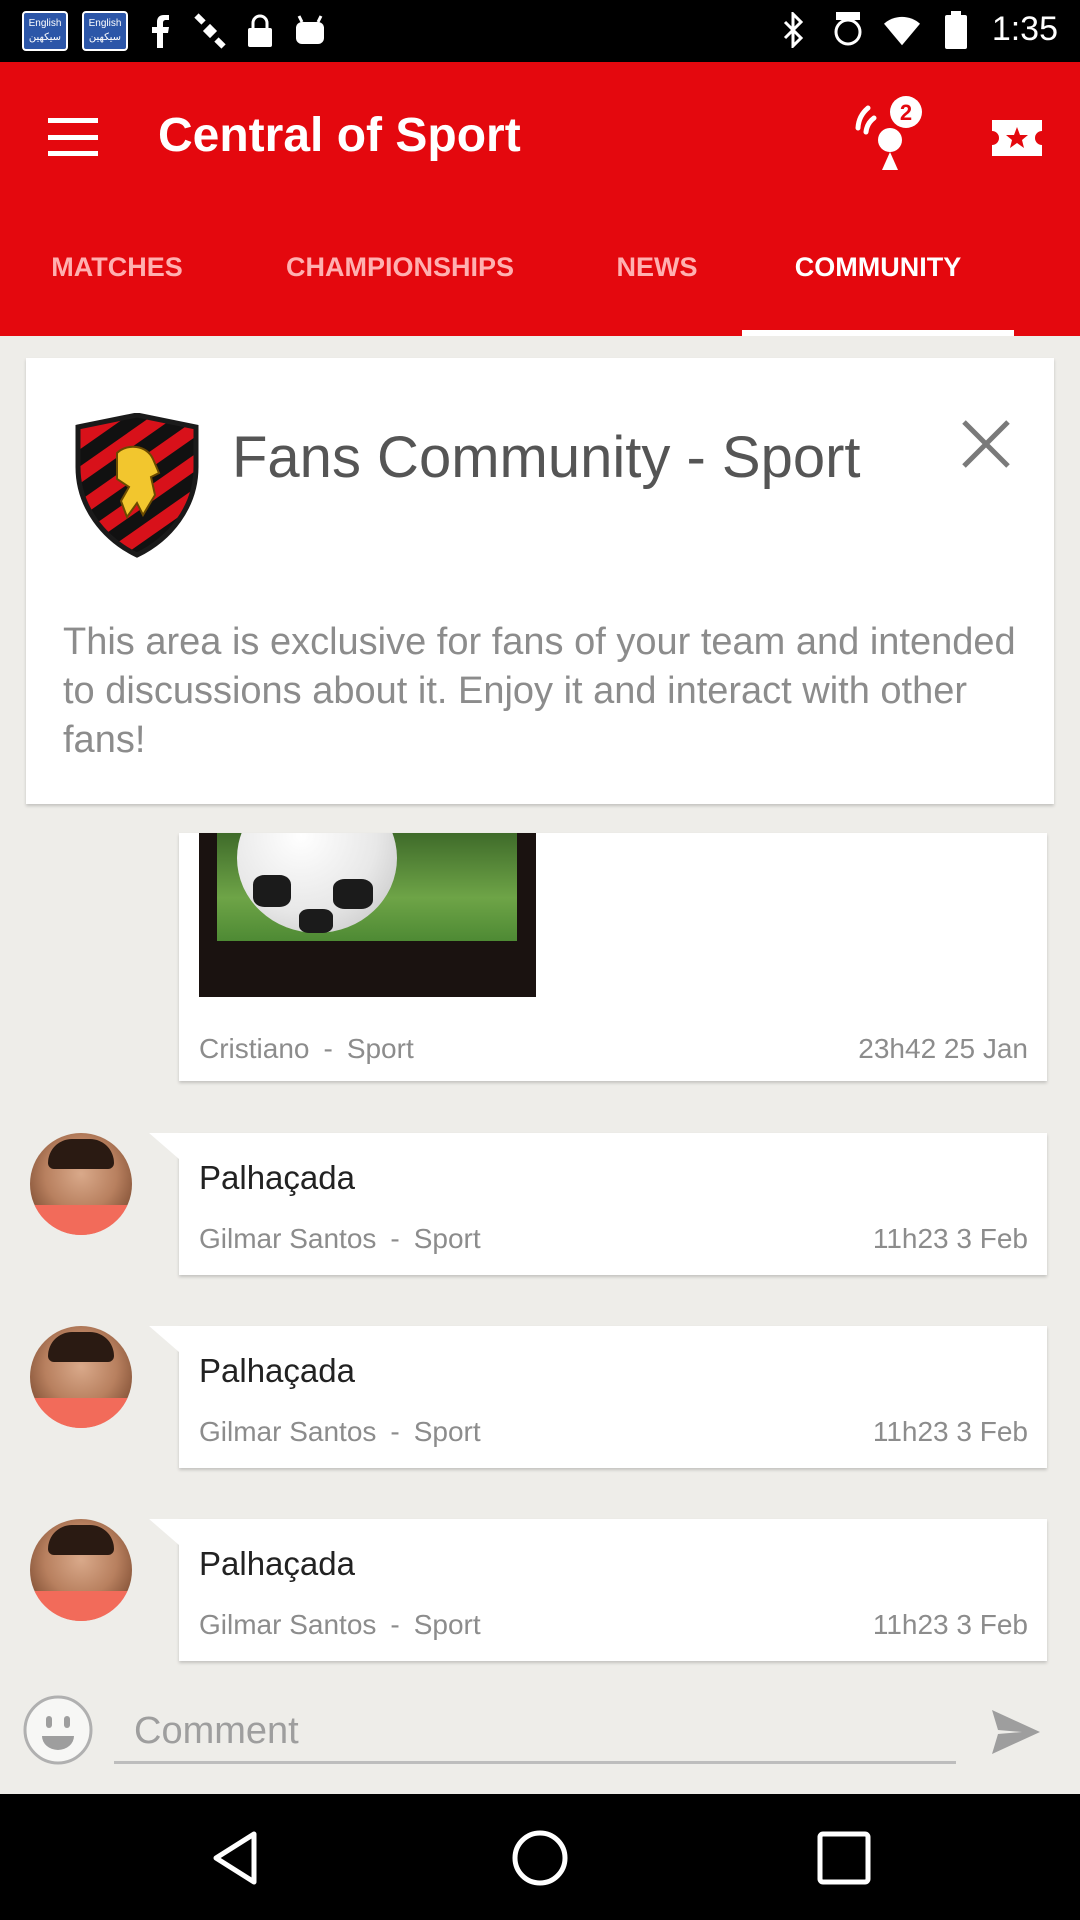  I want to click on send-icon, so click(1016, 1732).